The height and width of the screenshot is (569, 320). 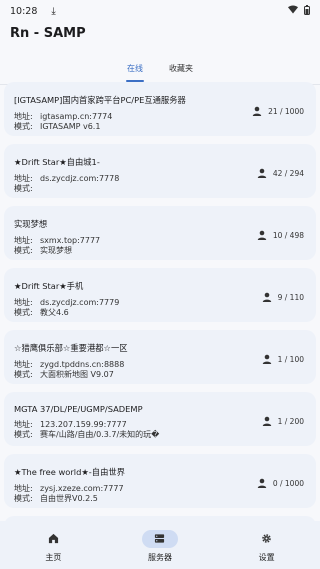 I want to click on server-name: ★Drift Star★手机, so click(x=49, y=286).